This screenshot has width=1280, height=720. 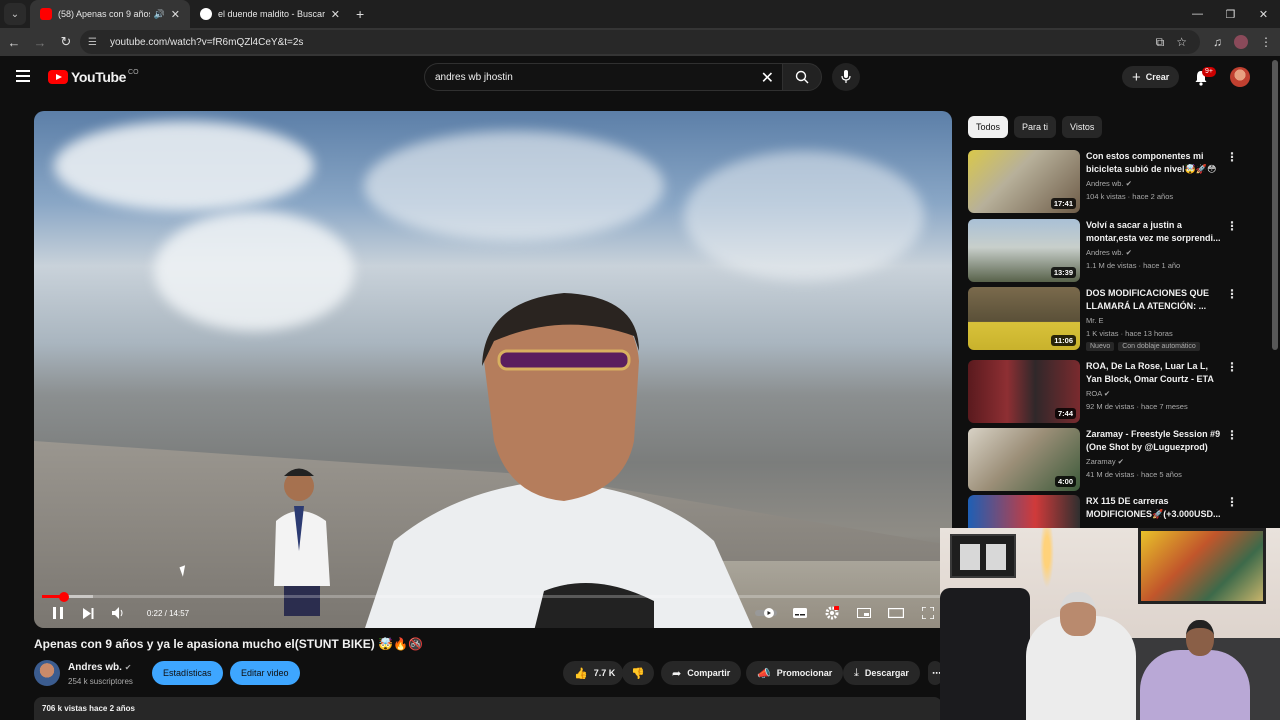 What do you see at coordinates (118, 613) in the screenshot?
I see `volume-button` at bounding box center [118, 613].